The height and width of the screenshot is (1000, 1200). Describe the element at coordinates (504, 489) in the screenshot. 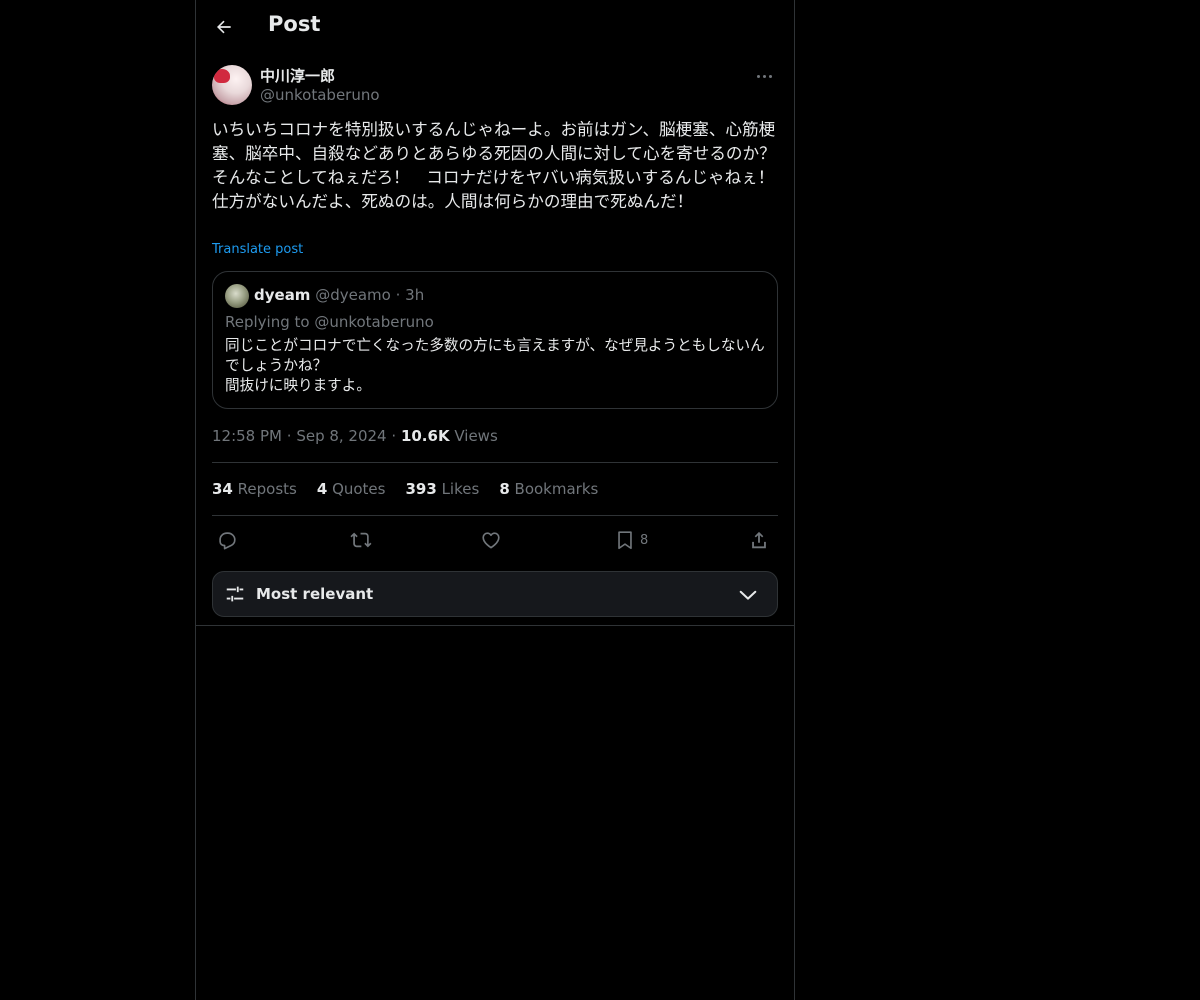

I see `stat-count: 8` at that location.